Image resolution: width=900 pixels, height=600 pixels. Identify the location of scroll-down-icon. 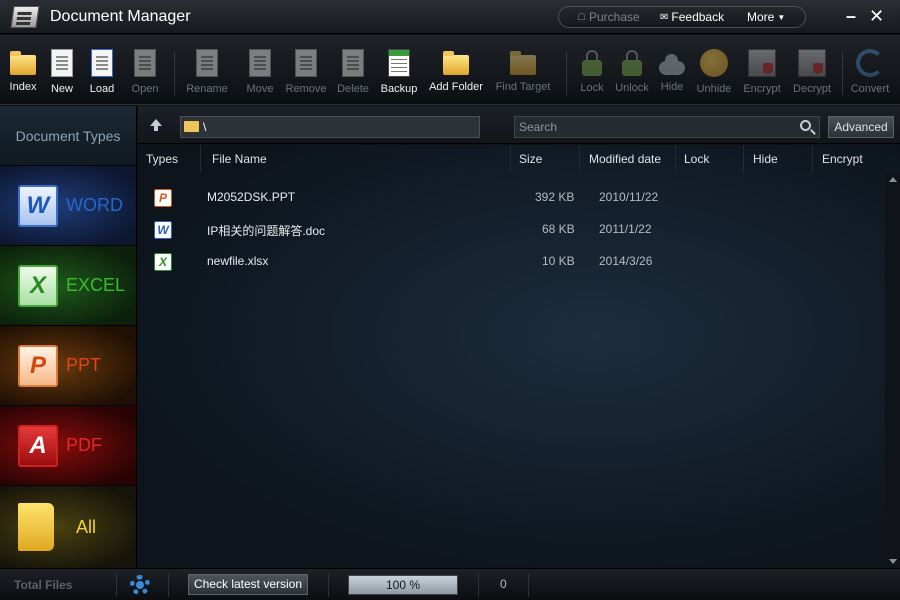
(893, 561).